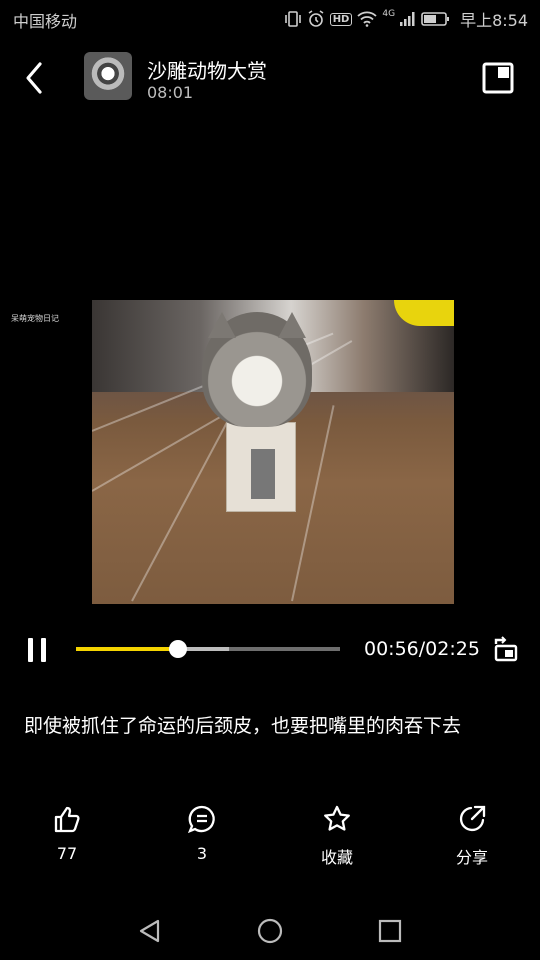 Image resolution: width=540 pixels, height=960 pixels. I want to click on seek-thumb, so click(178, 649).